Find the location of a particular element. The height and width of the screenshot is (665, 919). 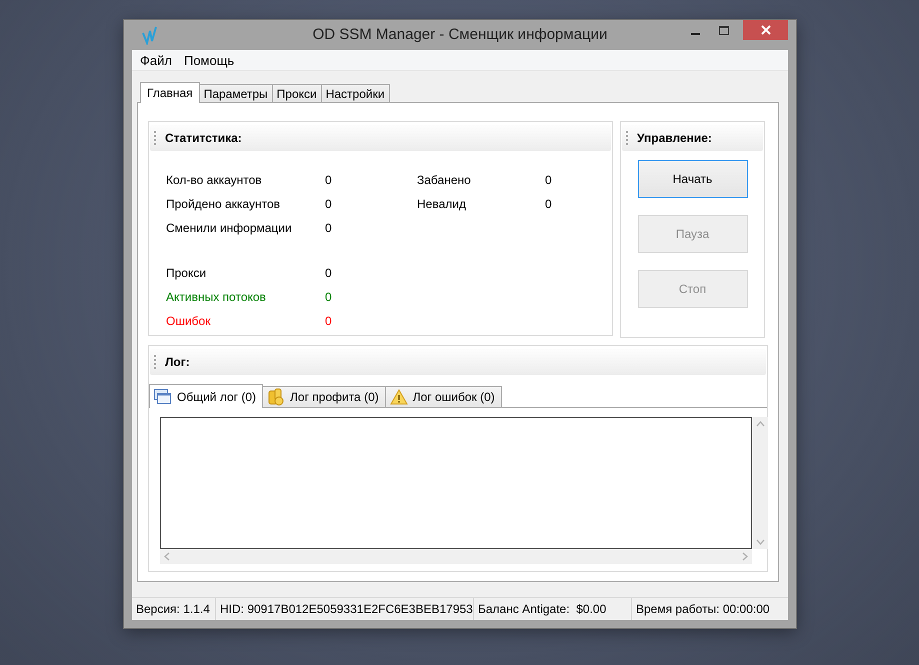

window-title: OD SSM Manager - Сменщик информации is located at coordinates (460, 34).